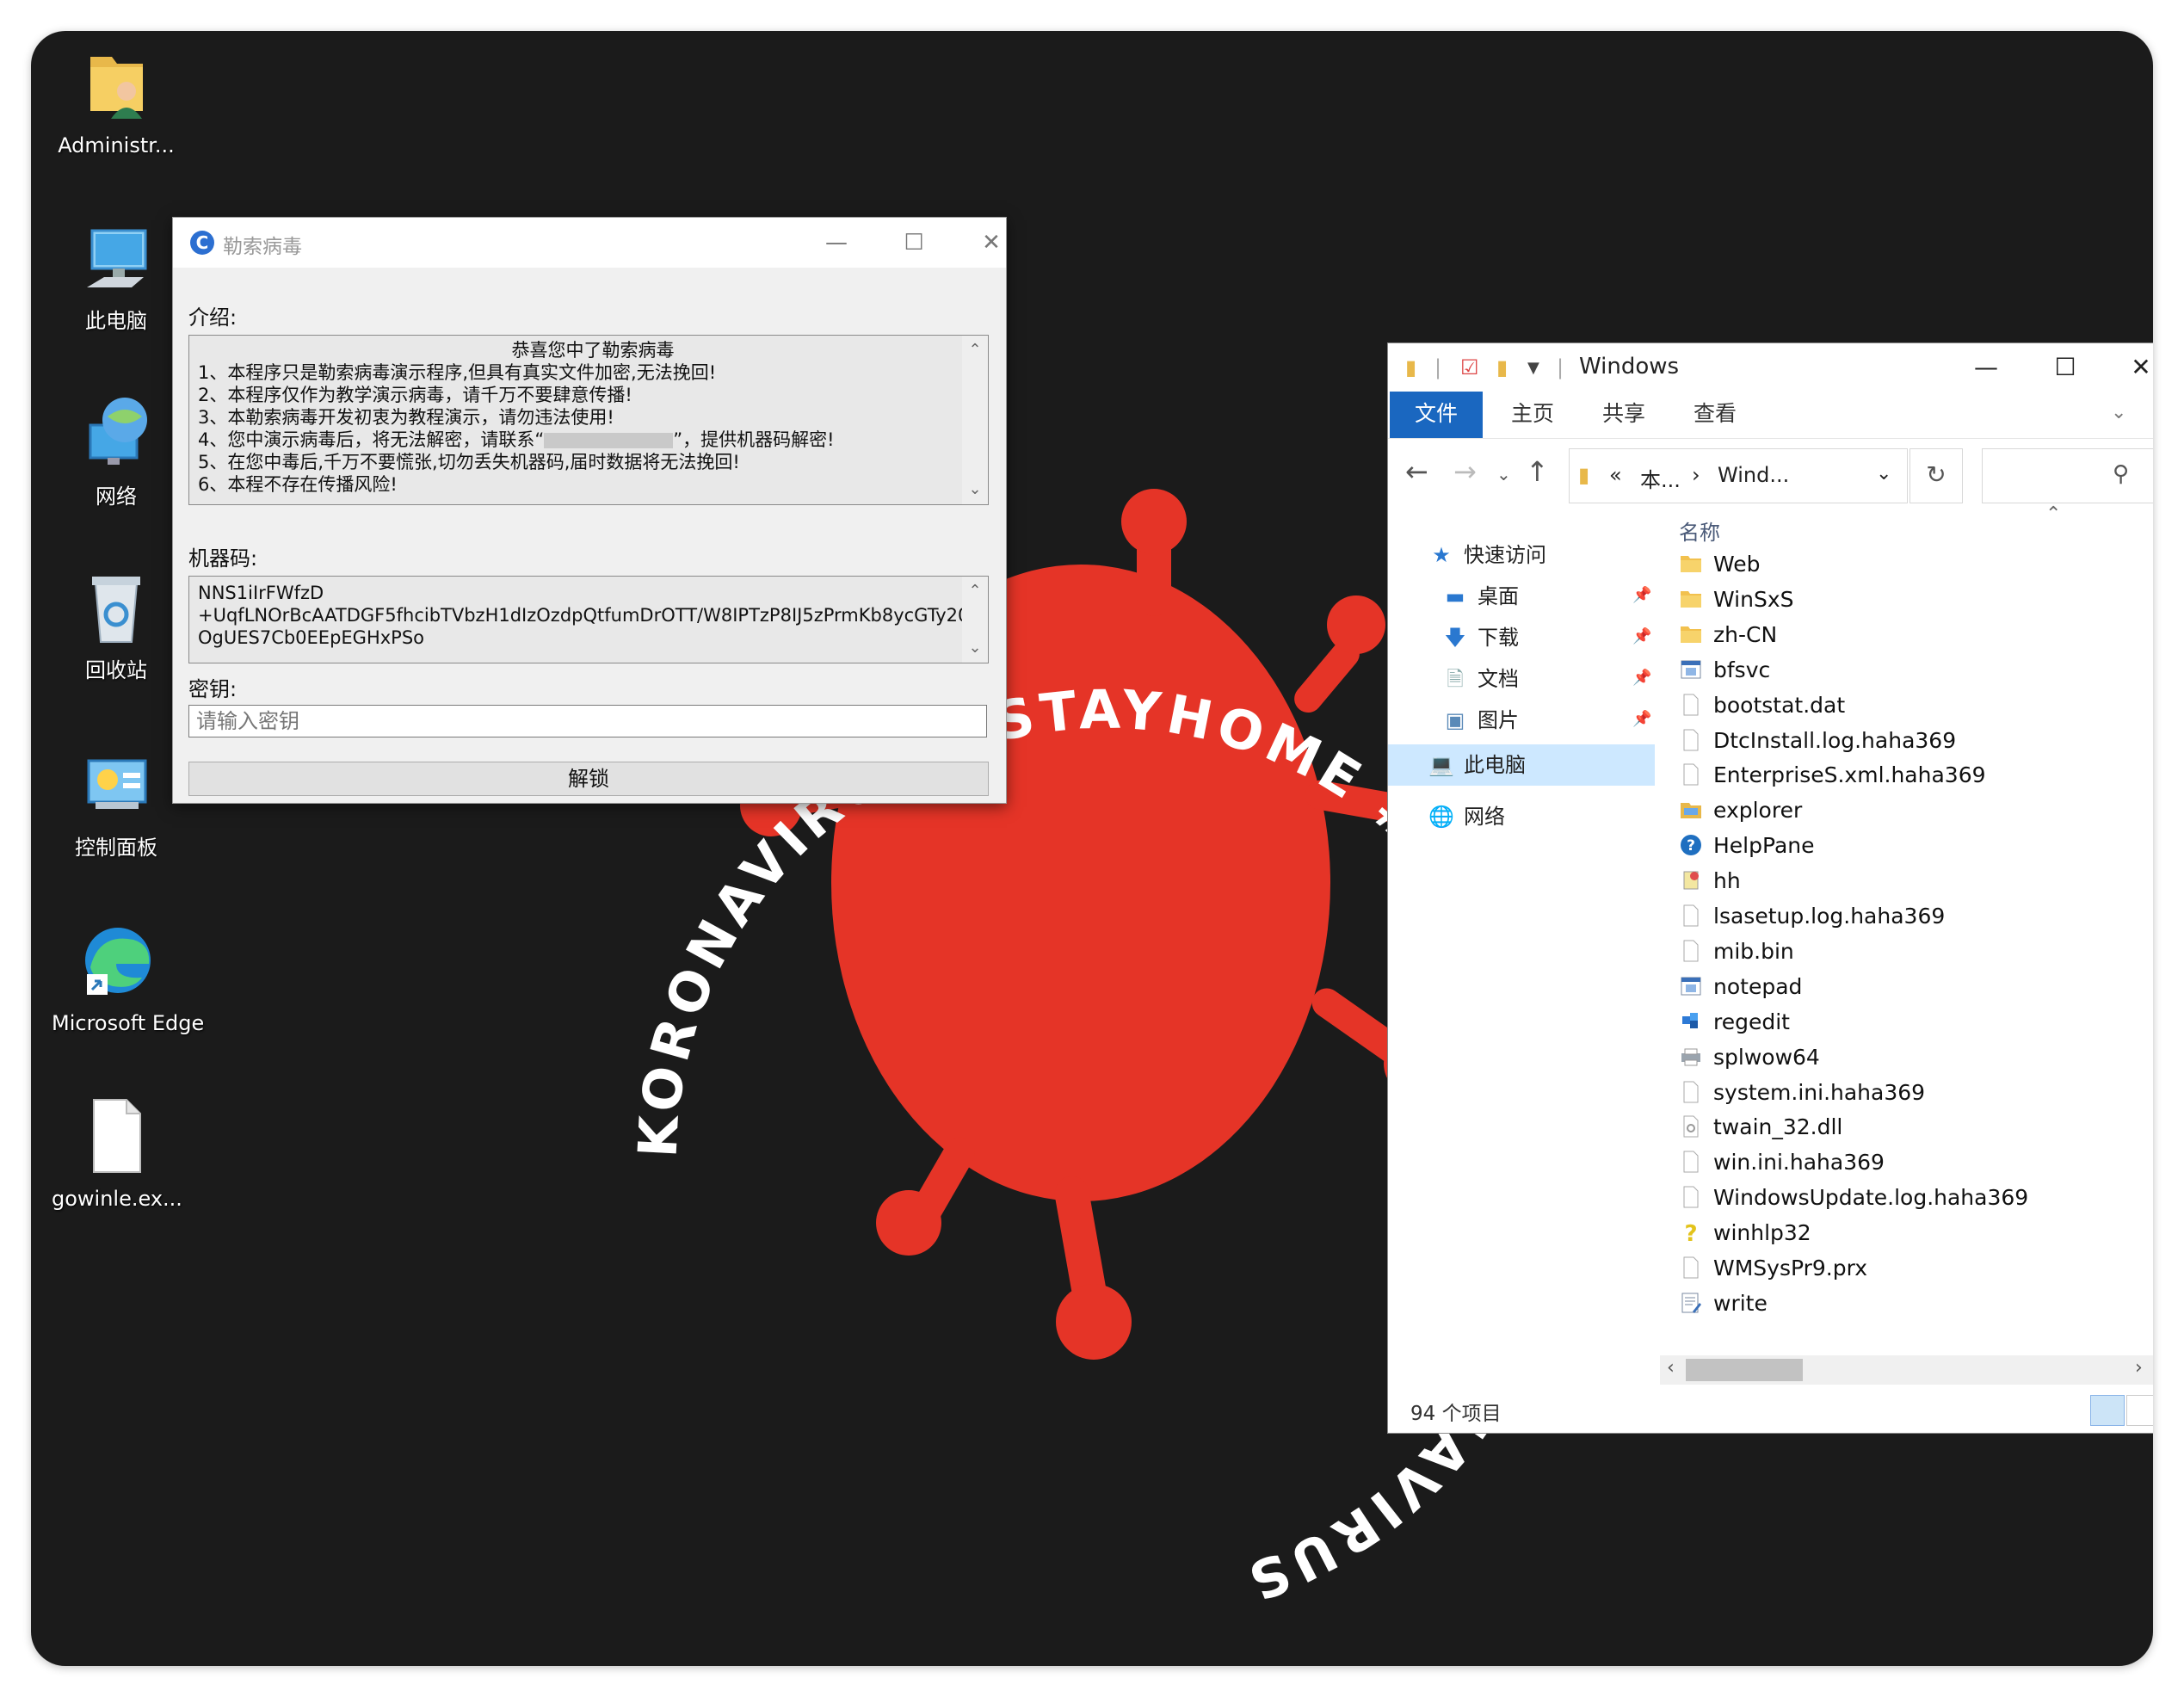 The image size is (2184, 1697). Describe the element at coordinates (1744, 1370) in the screenshot. I see `scroll-thumb` at that location.